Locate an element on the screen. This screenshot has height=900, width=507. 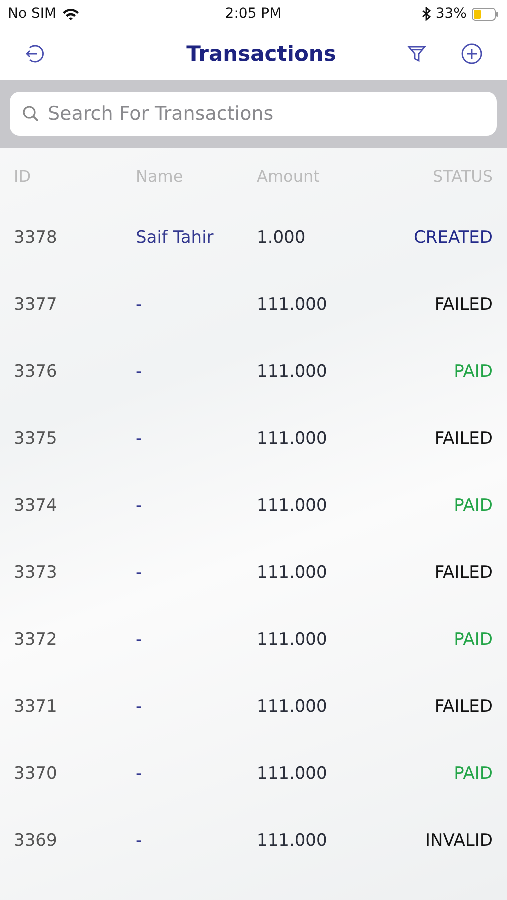
id-cell-text: 3378 is located at coordinates (36, 238).